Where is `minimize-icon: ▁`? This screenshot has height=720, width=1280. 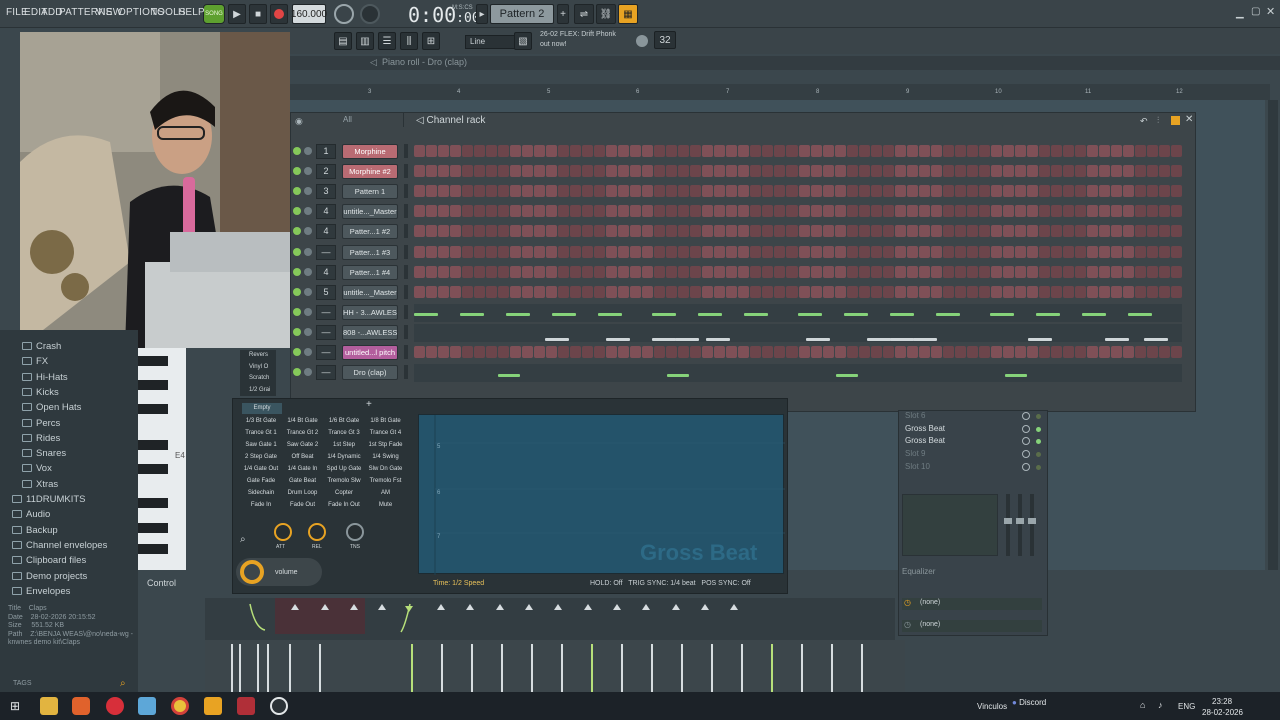
minimize-icon: ▁ is located at coordinates (1240, 13).